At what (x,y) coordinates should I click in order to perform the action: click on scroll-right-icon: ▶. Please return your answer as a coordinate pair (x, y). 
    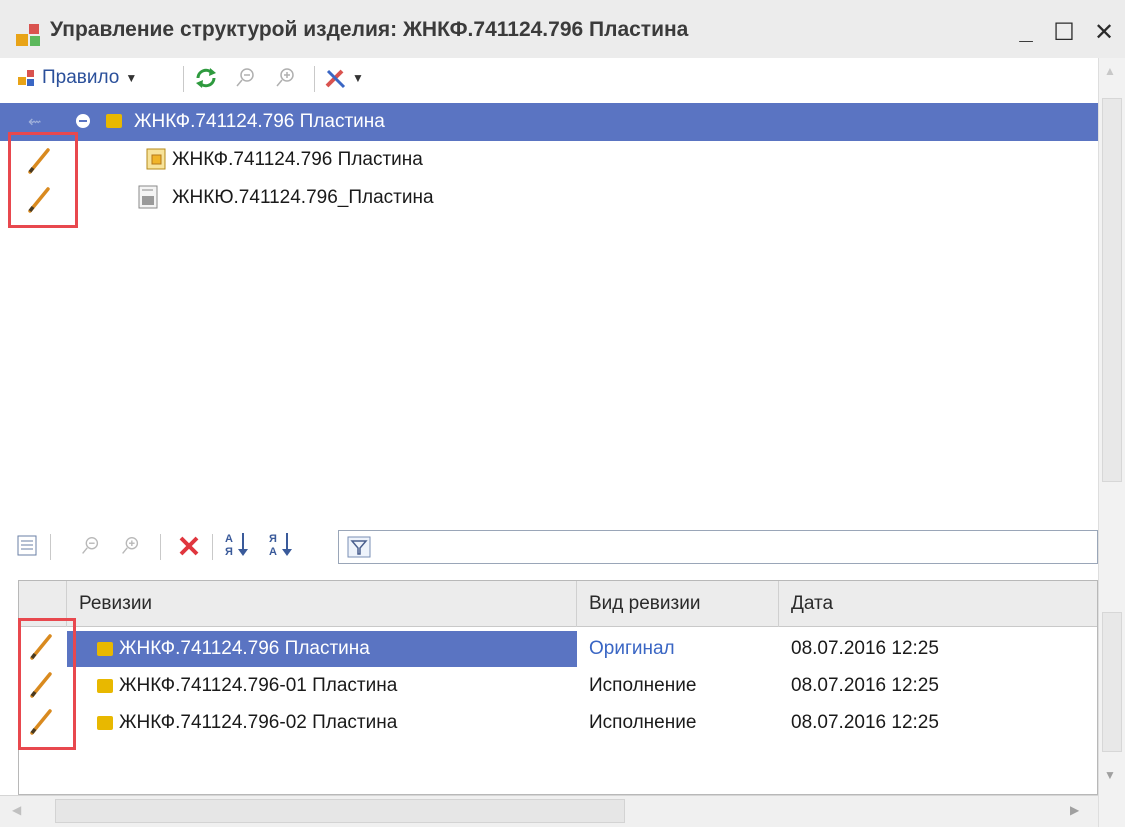
    Looking at the image, I should click on (1074, 810).